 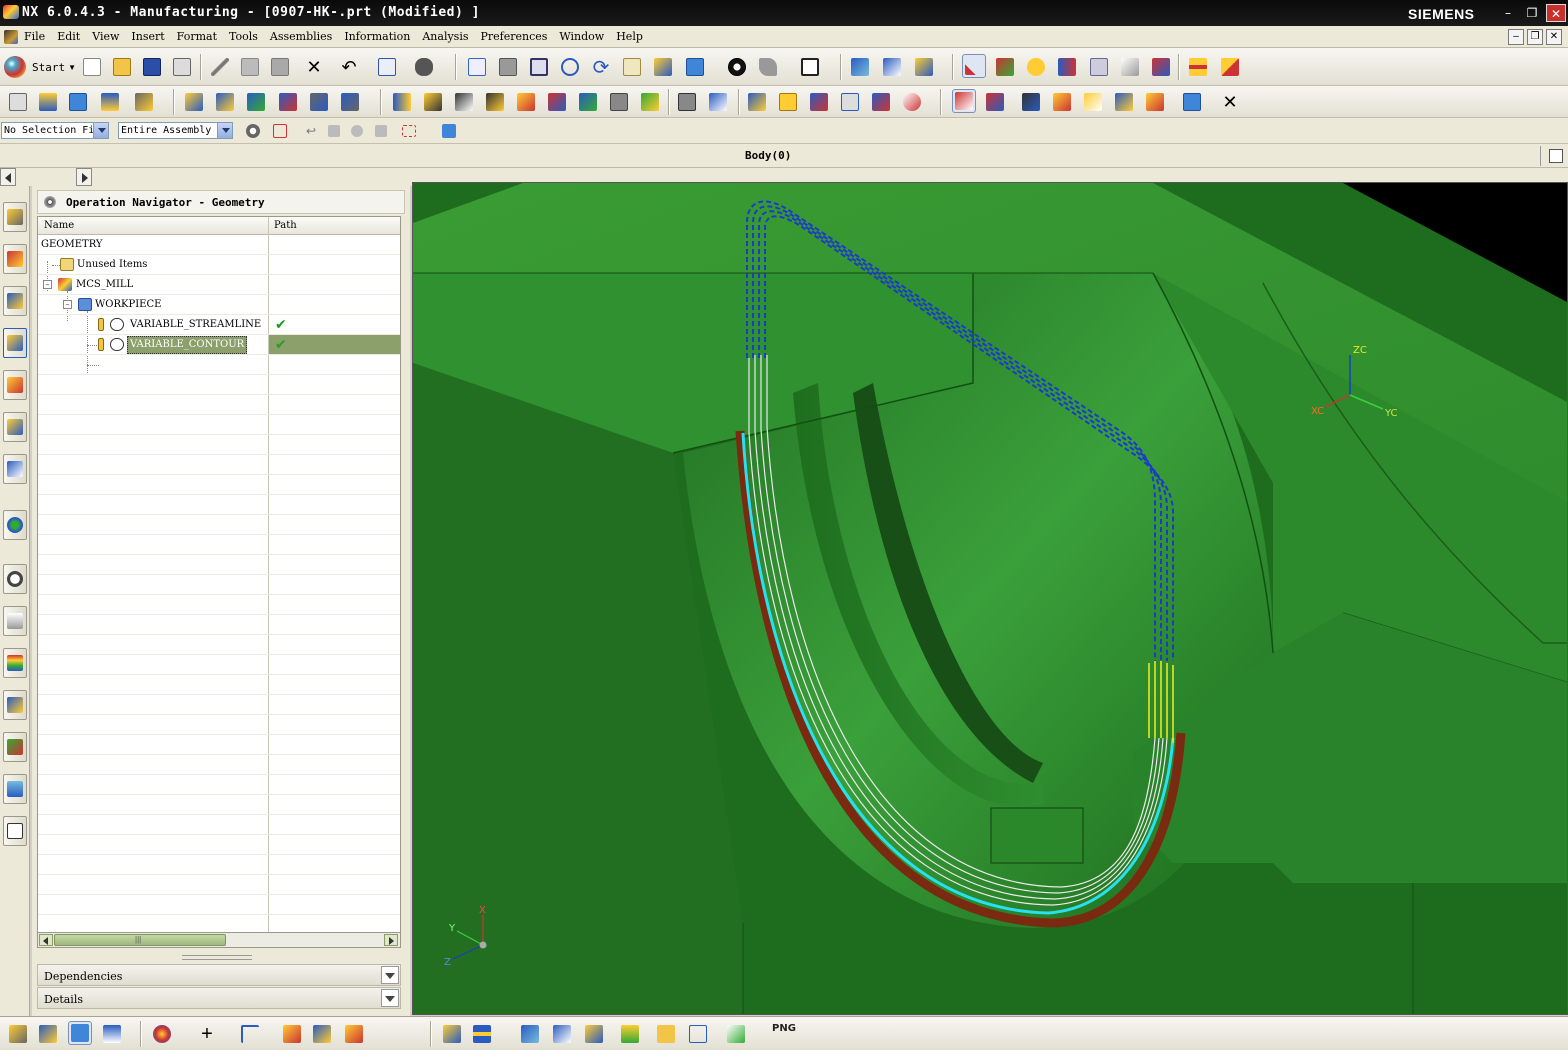 What do you see at coordinates (632, 67) in the screenshot?
I see `pan-icon` at bounding box center [632, 67].